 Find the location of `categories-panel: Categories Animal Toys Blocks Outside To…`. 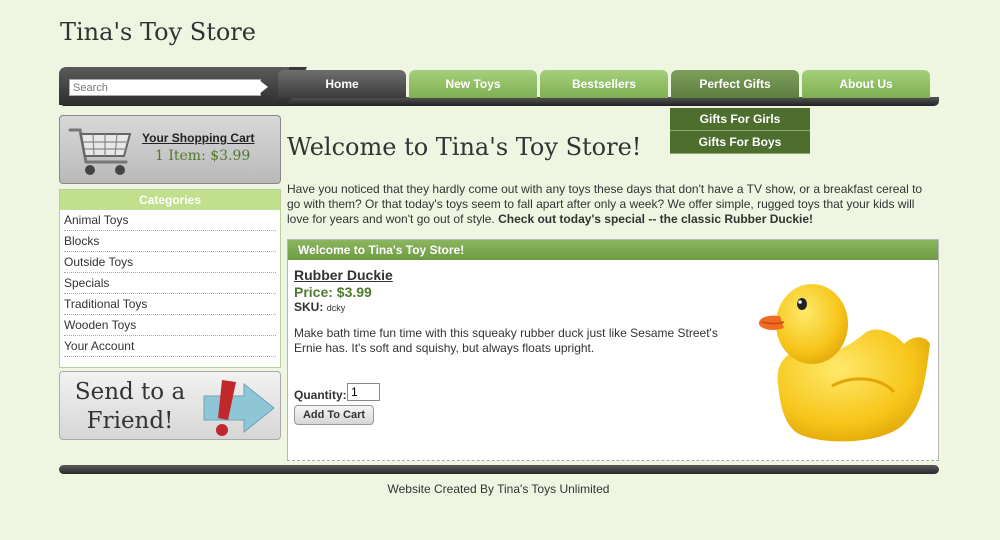

categories-panel: Categories Animal Toys Blocks Outside To… is located at coordinates (170, 278).